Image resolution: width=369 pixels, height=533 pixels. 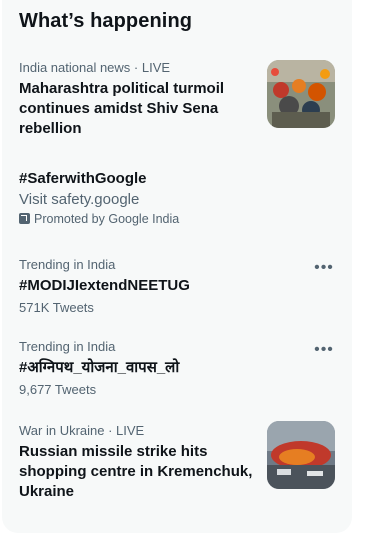 What do you see at coordinates (104, 285) in the screenshot?
I see `trend-headline: #MODIJIextendNEETUG` at bounding box center [104, 285].